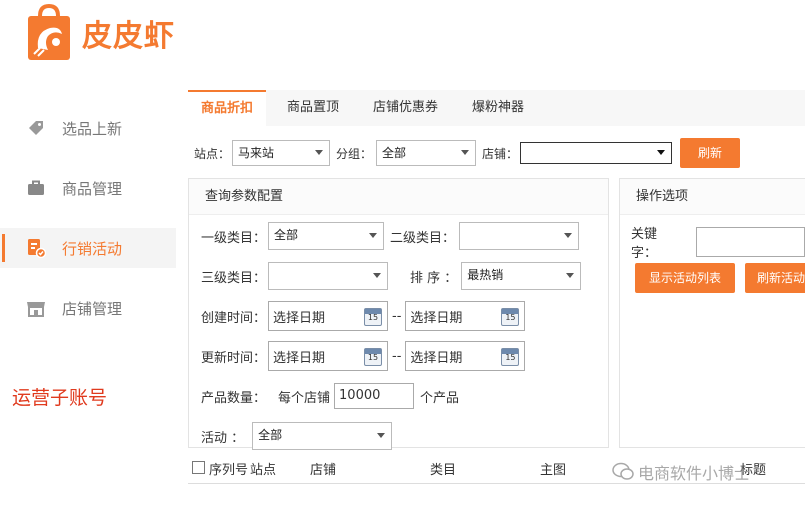  Describe the element at coordinates (440, 398) in the screenshot. I see `quantity-suffix: 个产品` at that location.